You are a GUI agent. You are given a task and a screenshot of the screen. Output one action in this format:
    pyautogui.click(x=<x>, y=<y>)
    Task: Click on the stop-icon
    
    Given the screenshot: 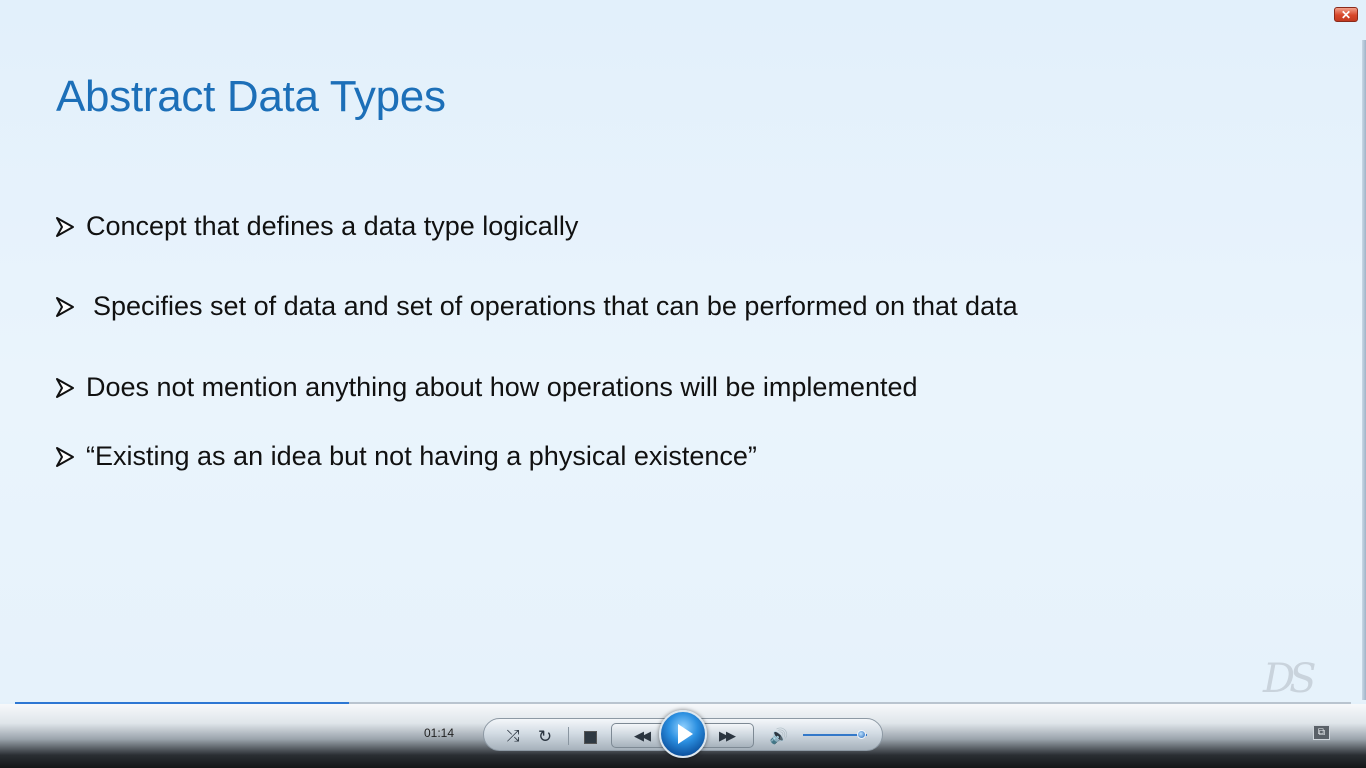 What is the action you would take?
    pyautogui.click(x=590, y=737)
    